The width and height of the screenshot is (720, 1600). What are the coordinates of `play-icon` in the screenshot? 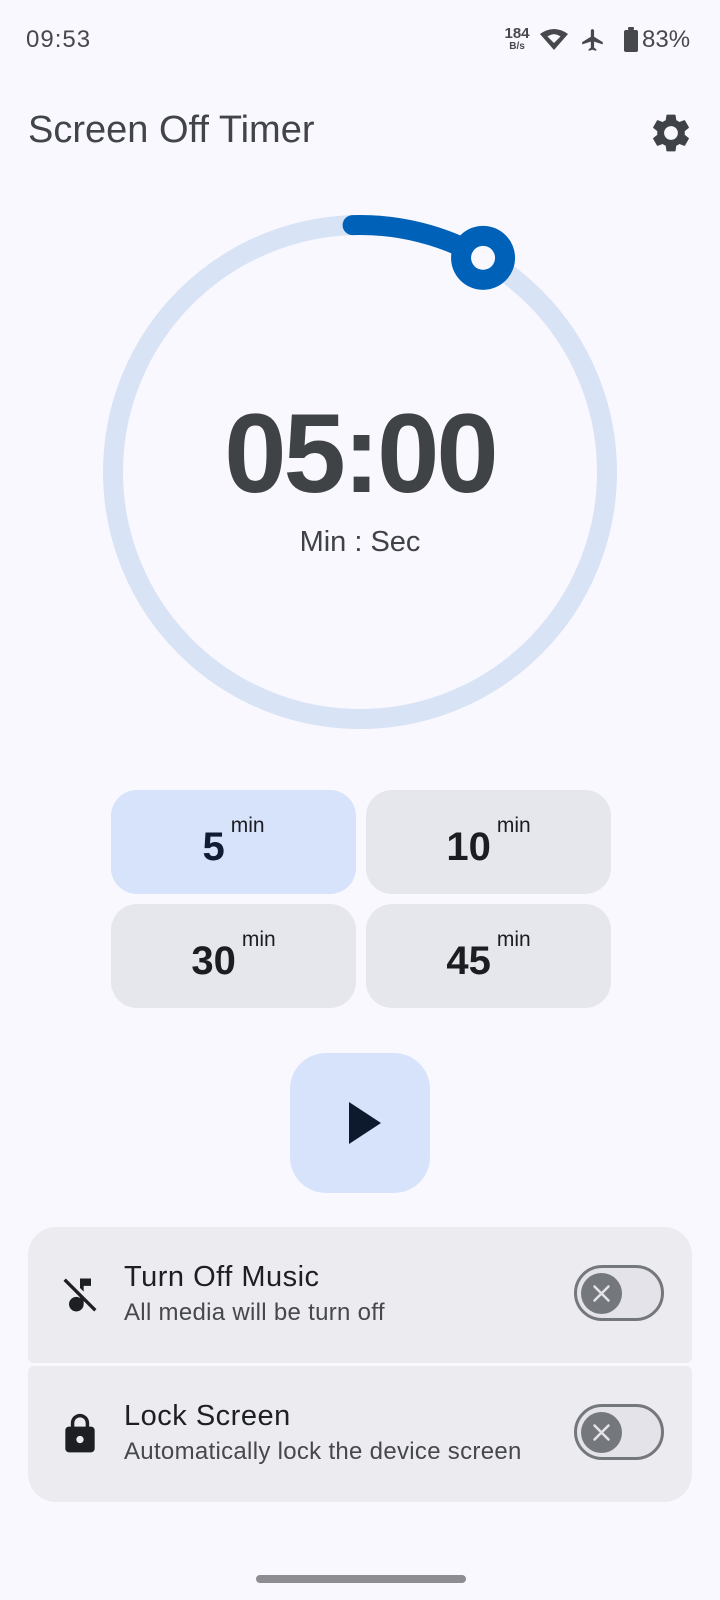 It's located at (365, 1123).